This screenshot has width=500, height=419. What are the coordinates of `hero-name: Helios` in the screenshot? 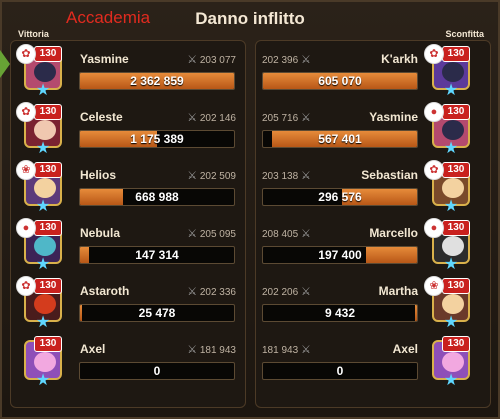 It's located at (98, 175).